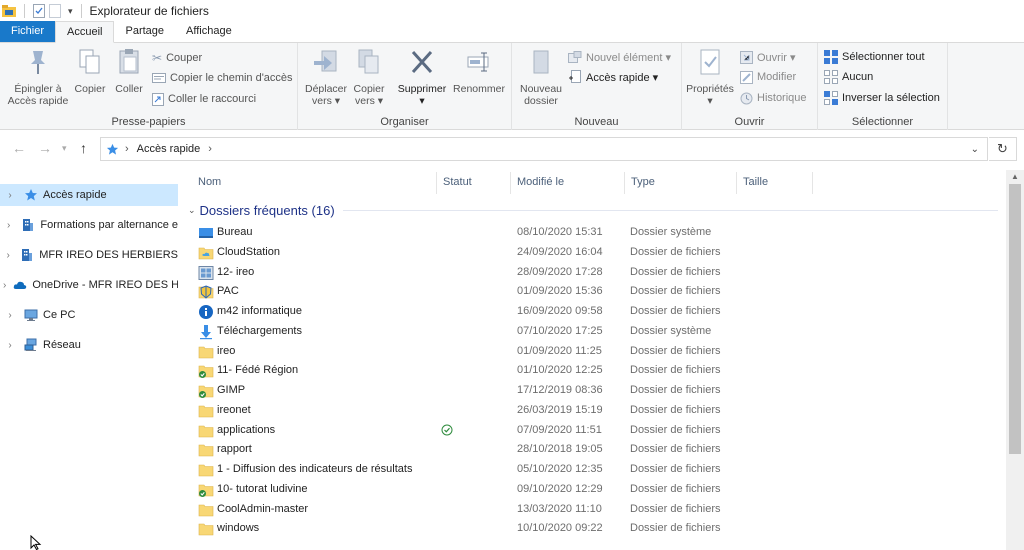 The height and width of the screenshot is (550, 1024). What do you see at coordinates (259, 311) in the screenshot?
I see `file-name: m42 informatique` at bounding box center [259, 311].